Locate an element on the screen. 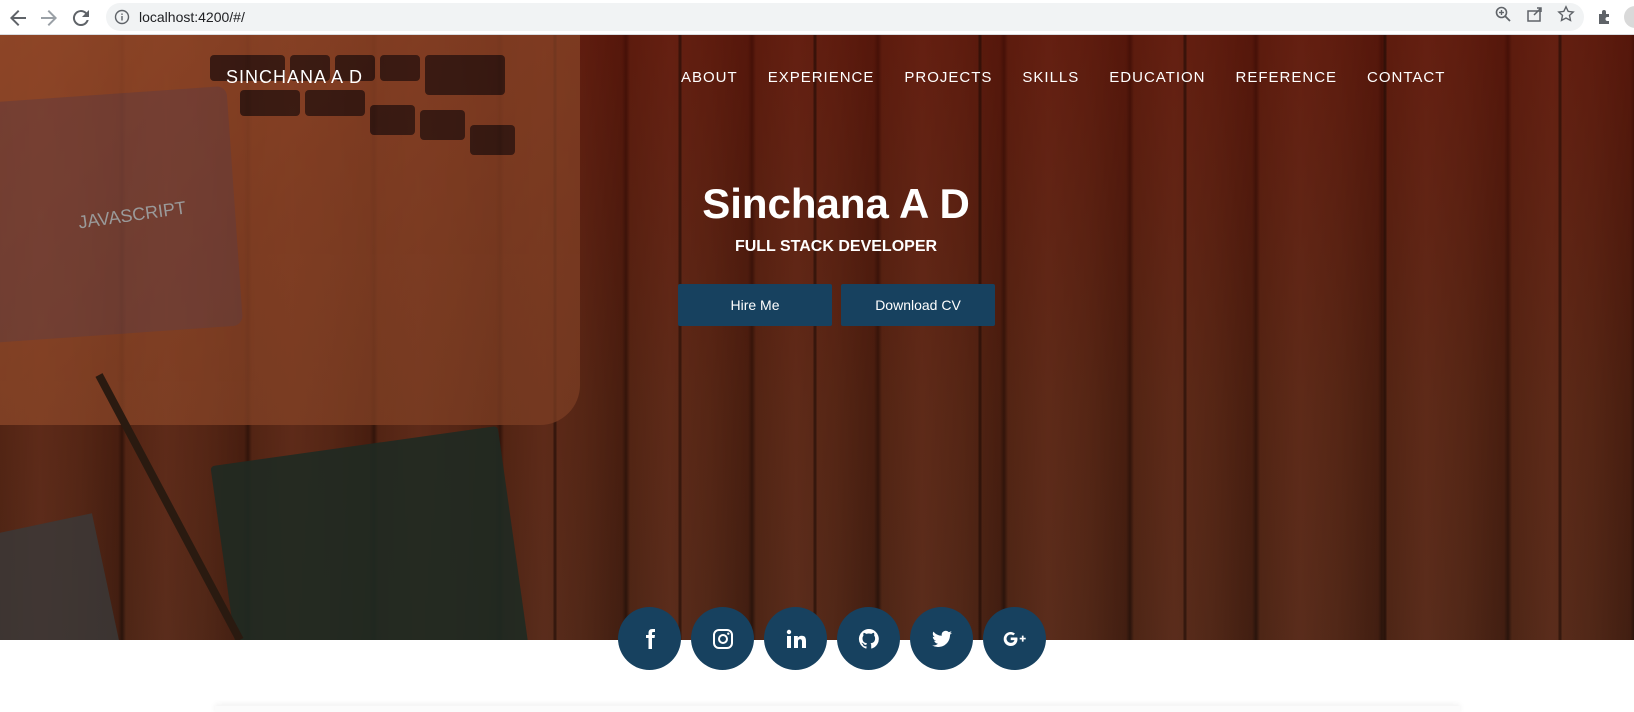 This screenshot has width=1634, height=712. google-plus-button is located at coordinates (1014, 638).